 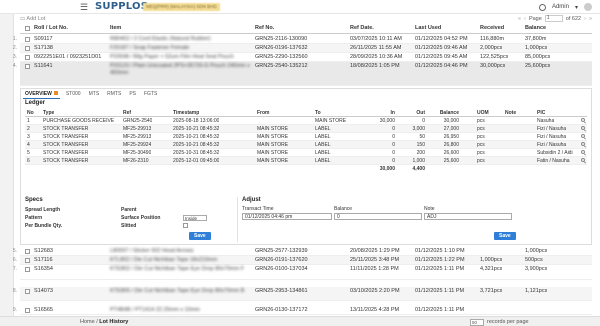 I want to click on footer-bar: Home / Lot History 50 records per page, so click(x=300, y=321).